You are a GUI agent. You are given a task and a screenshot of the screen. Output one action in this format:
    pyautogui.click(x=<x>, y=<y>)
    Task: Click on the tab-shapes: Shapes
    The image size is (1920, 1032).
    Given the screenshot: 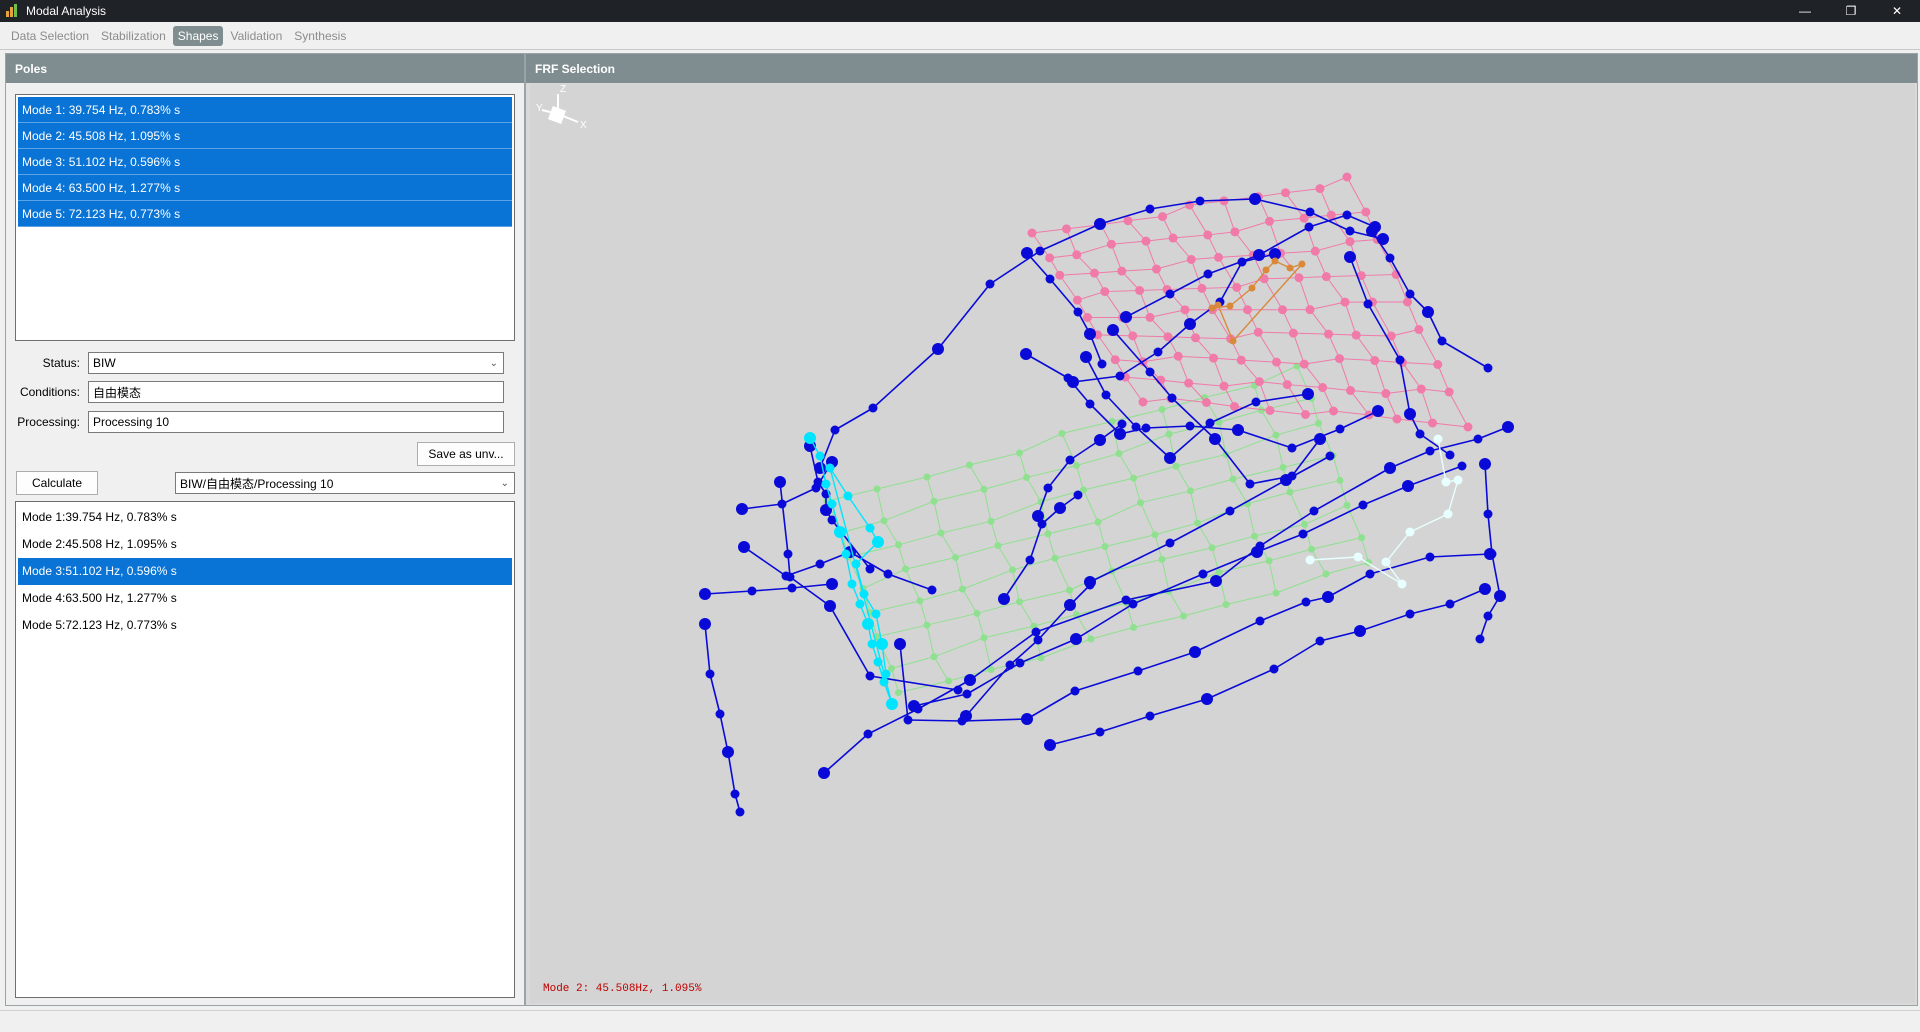 What is the action you would take?
    pyautogui.click(x=198, y=35)
    